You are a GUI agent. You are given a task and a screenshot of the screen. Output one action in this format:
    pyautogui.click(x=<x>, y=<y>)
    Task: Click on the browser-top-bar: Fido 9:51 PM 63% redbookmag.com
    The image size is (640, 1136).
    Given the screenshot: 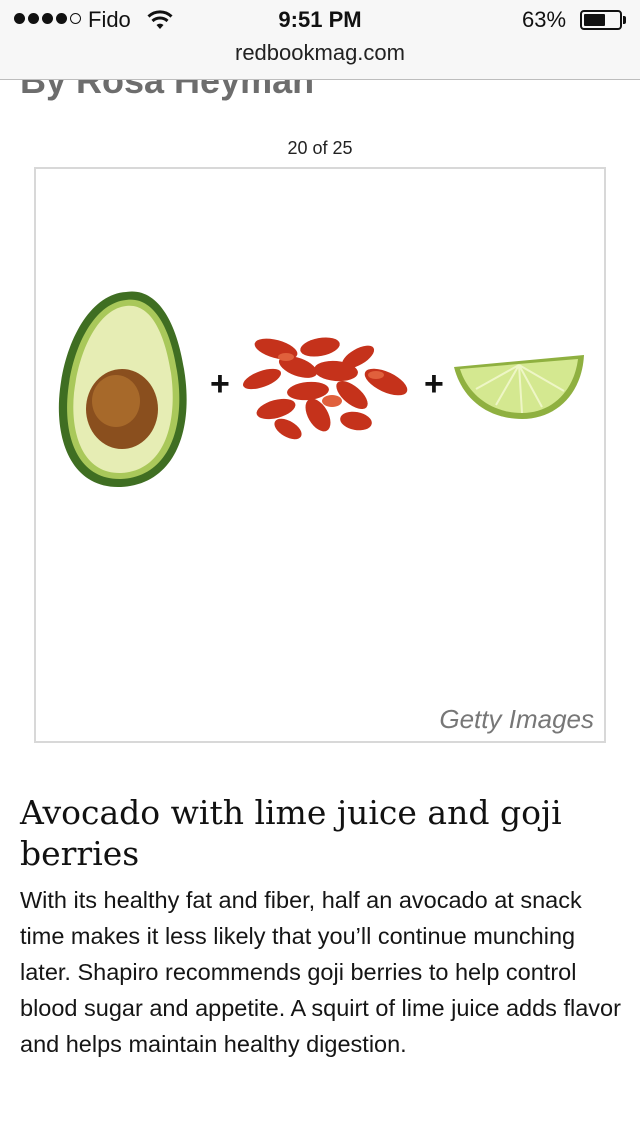 What is the action you would take?
    pyautogui.click(x=320, y=40)
    